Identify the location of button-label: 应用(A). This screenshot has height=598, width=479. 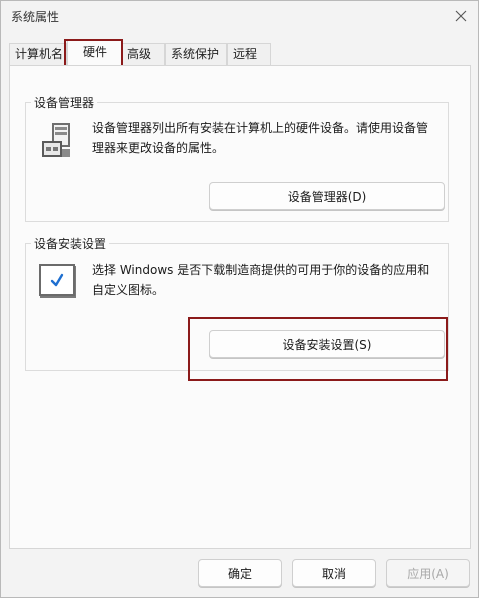
(428, 573).